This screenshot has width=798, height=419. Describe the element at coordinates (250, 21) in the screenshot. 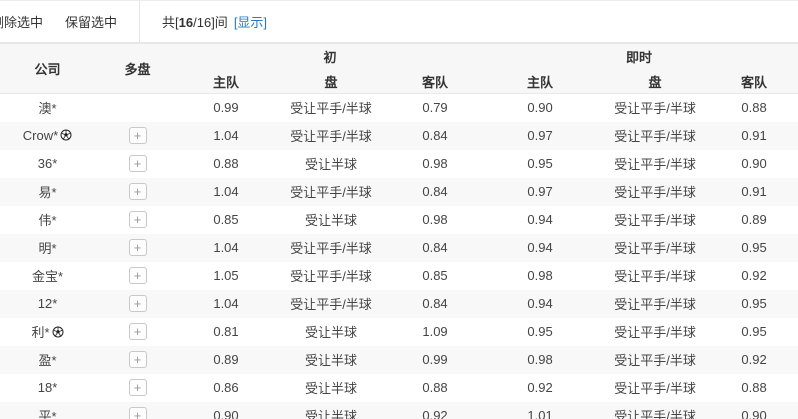

I see `show-link: [显示]` at that location.